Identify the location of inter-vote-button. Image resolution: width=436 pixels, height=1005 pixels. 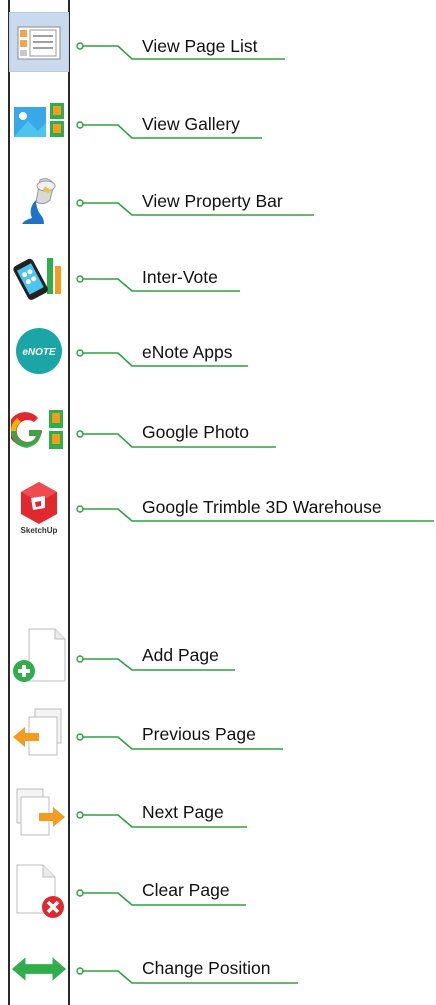
(39, 277).